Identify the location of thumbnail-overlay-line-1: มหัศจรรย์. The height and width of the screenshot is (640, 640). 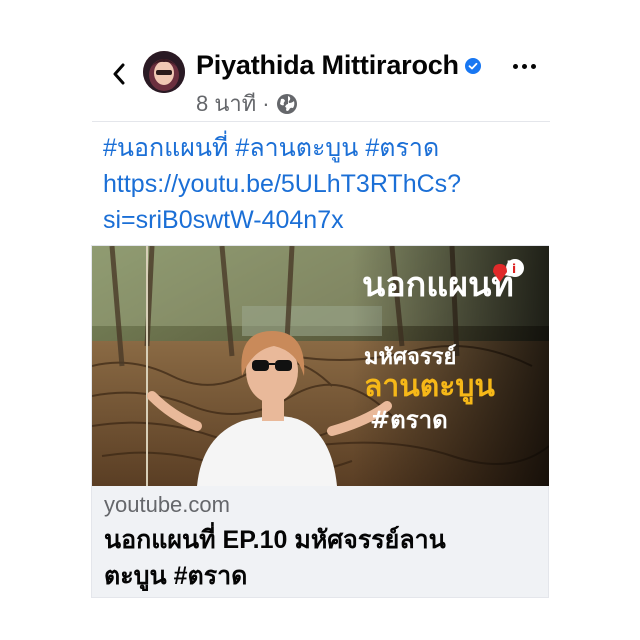
(410, 357).